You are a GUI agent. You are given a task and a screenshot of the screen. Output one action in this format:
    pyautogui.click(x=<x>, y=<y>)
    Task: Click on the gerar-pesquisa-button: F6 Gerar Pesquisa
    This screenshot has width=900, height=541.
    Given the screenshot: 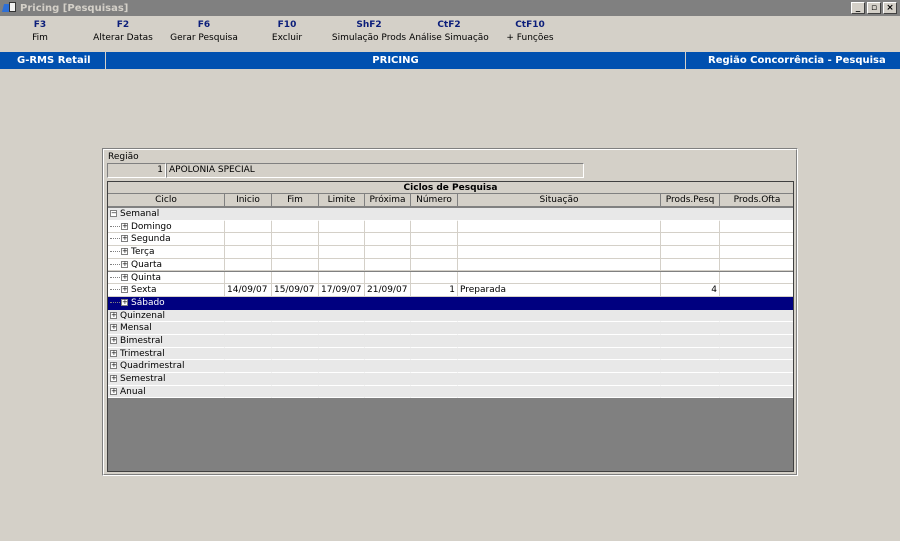 What is the action you would take?
    pyautogui.click(x=204, y=31)
    